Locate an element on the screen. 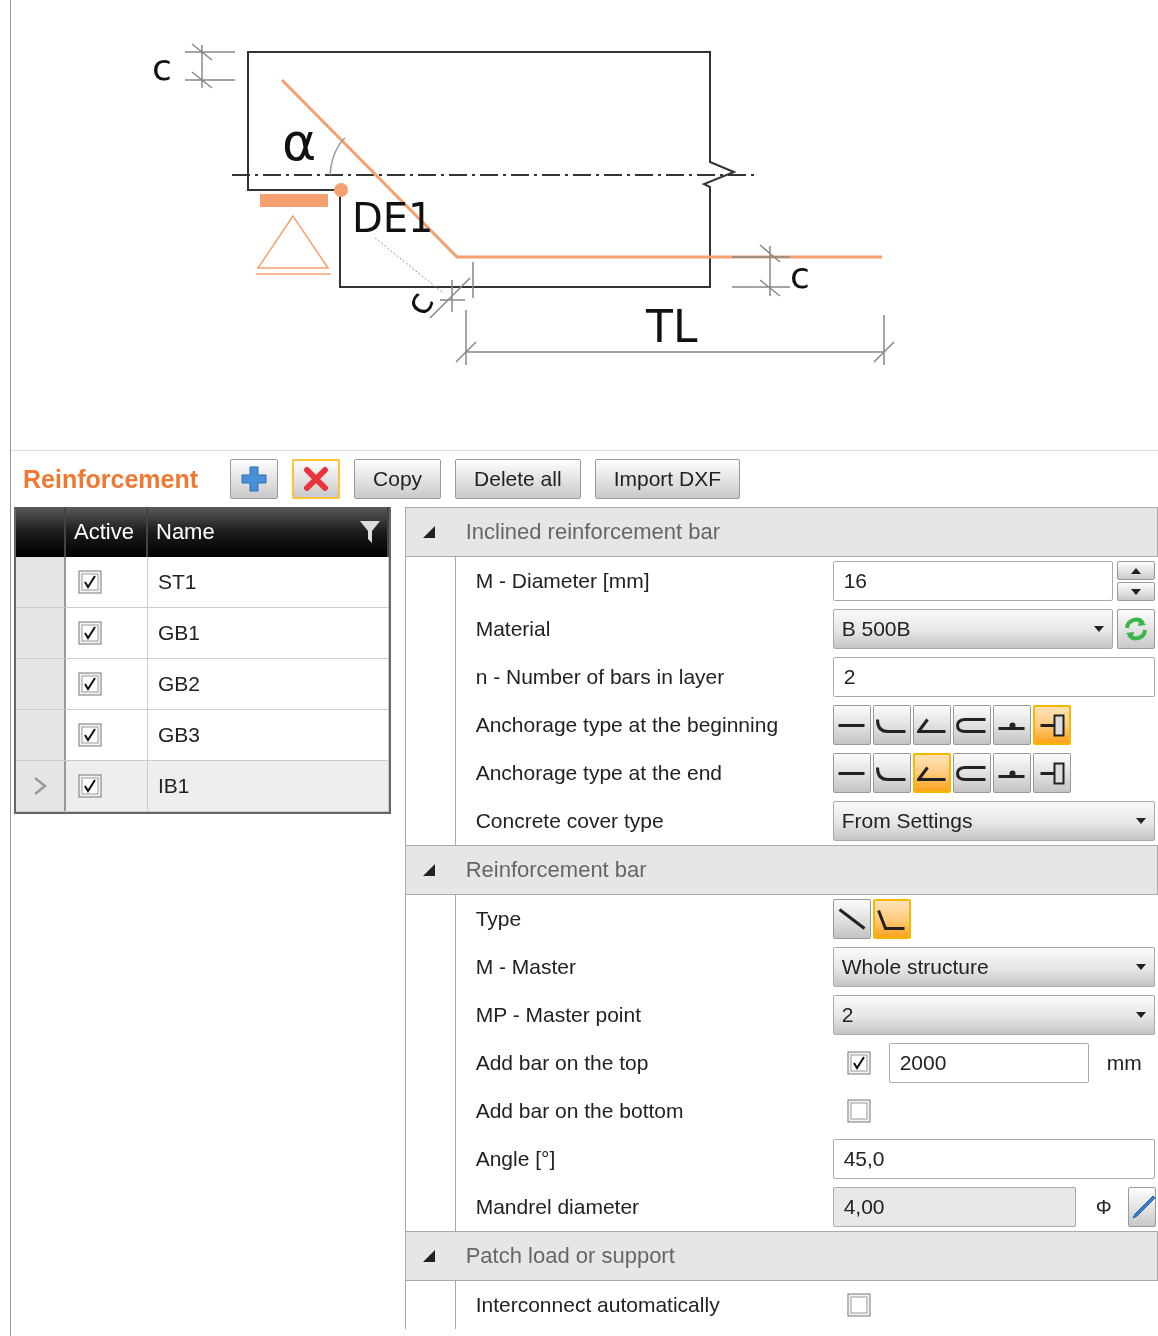 The width and height of the screenshot is (1158, 1336). table-cell: GB2 is located at coordinates (268, 684).